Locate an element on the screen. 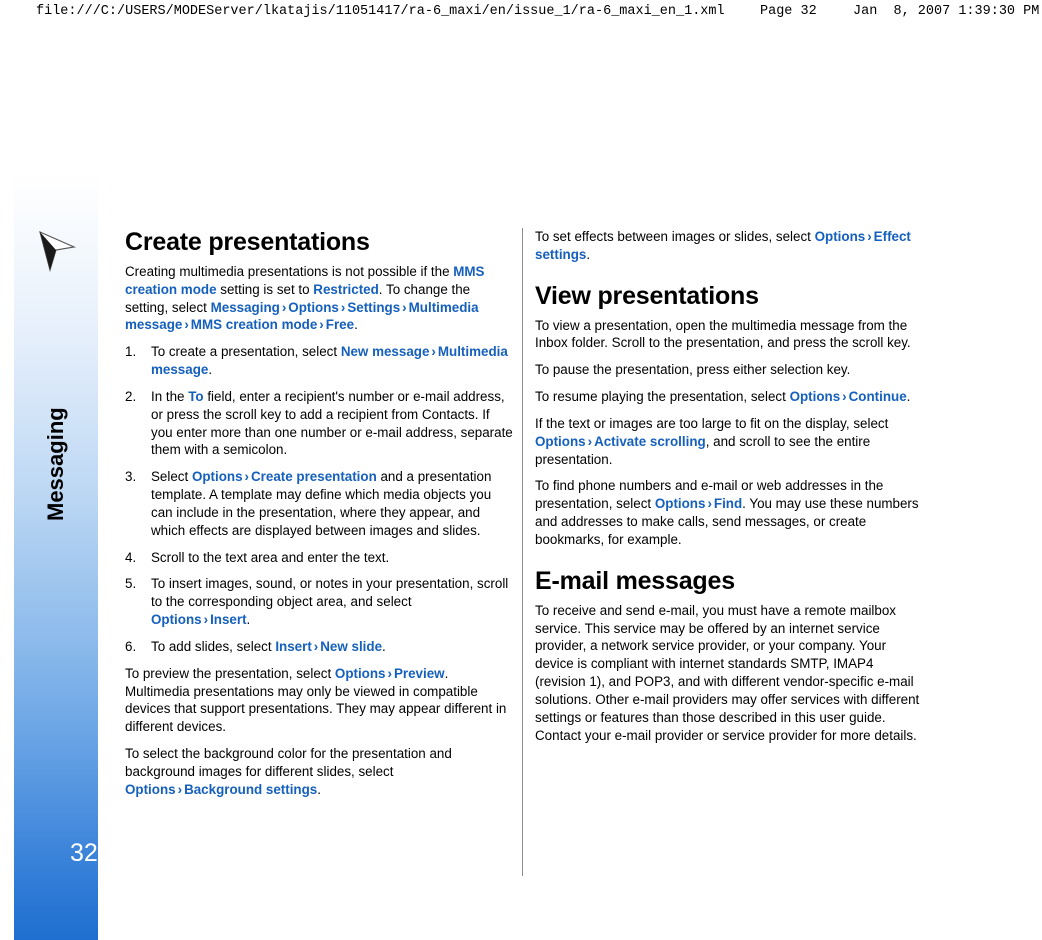 The height and width of the screenshot is (940, 1042). heading-email-messages: E-mail messages is located at coordinates (635, 580).